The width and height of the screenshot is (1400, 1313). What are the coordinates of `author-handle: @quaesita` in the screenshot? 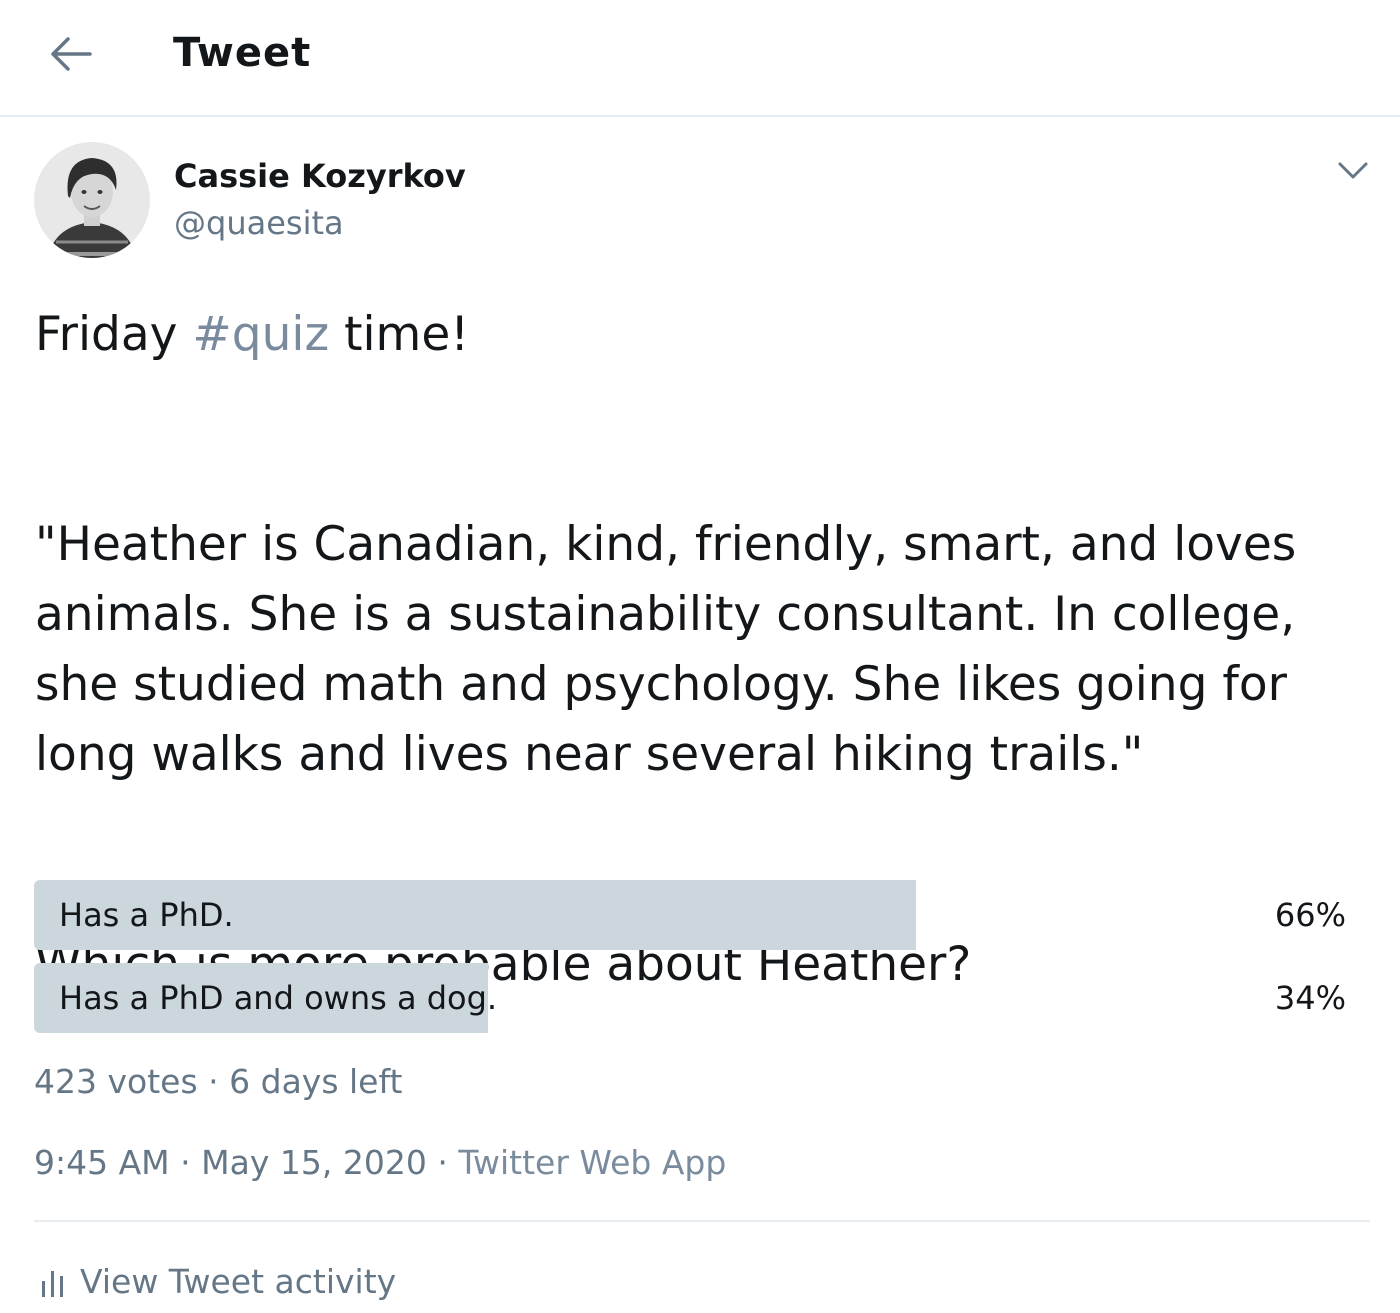 It's located at (259, 223).